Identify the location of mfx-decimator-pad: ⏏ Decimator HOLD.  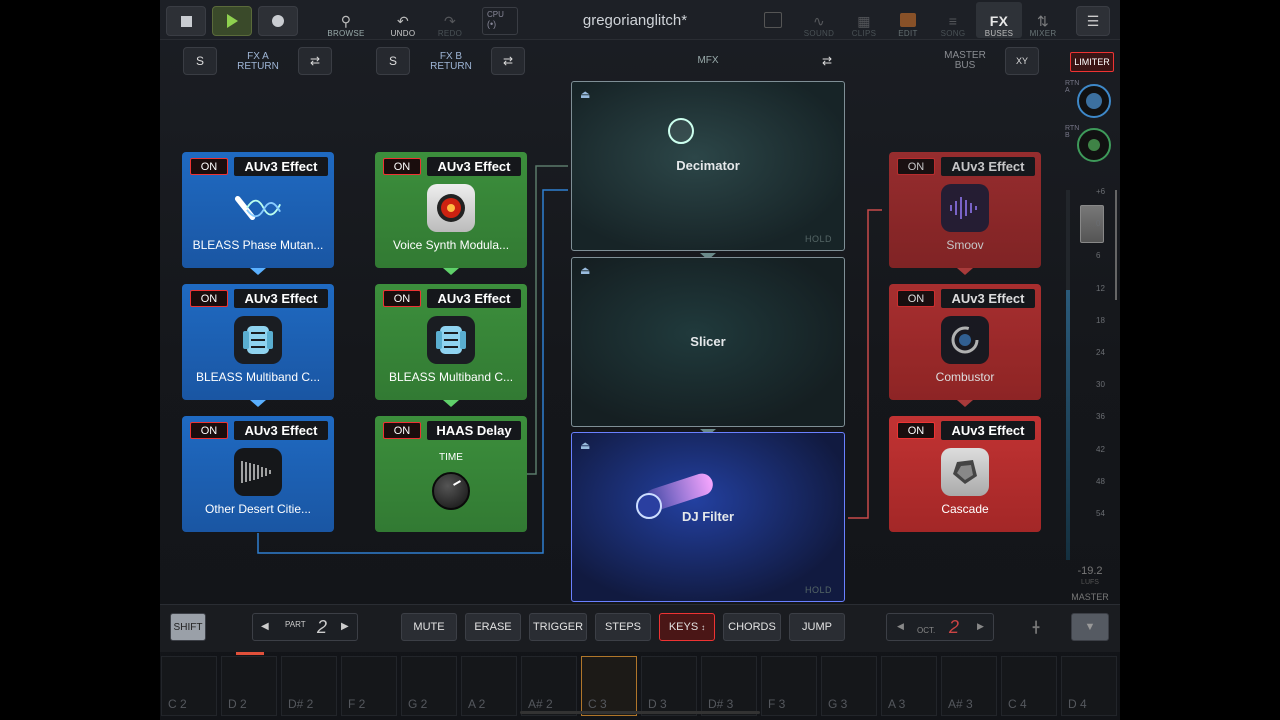
(708, 166).